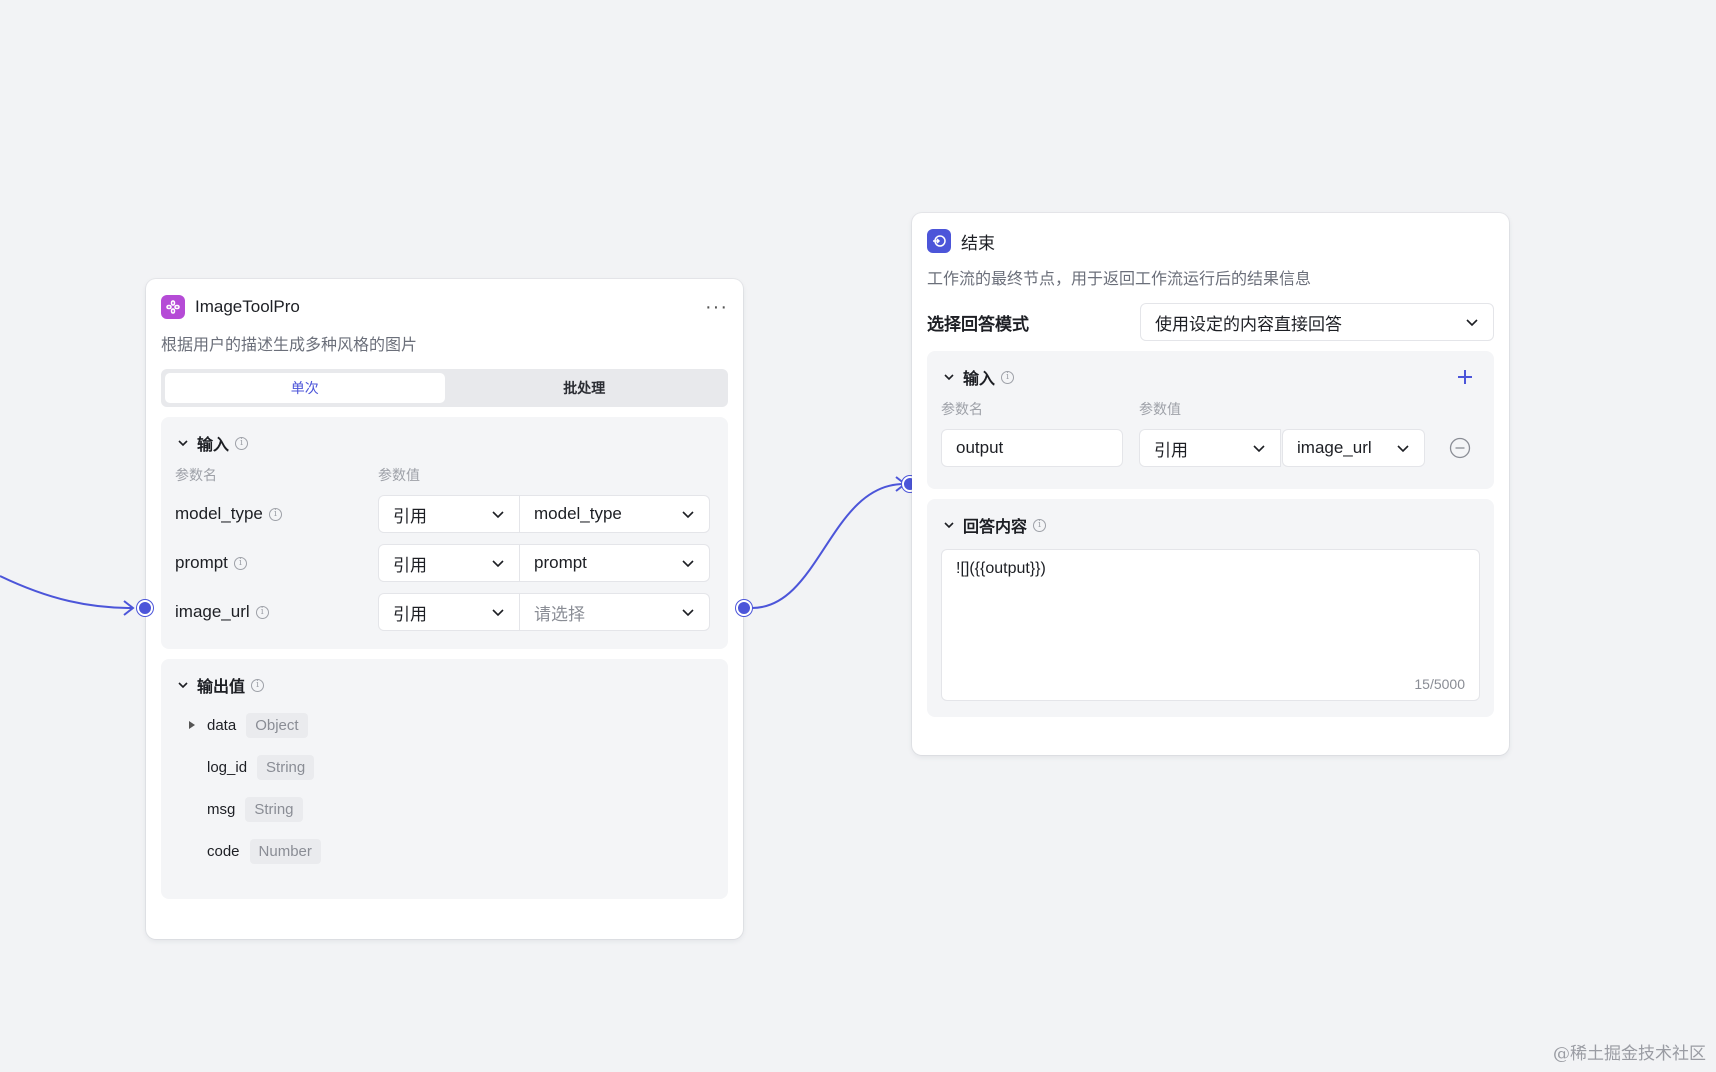 The height and width of the screenshot is (1072, 1716). I want to click on caret-right-icon, so click(197, 725).